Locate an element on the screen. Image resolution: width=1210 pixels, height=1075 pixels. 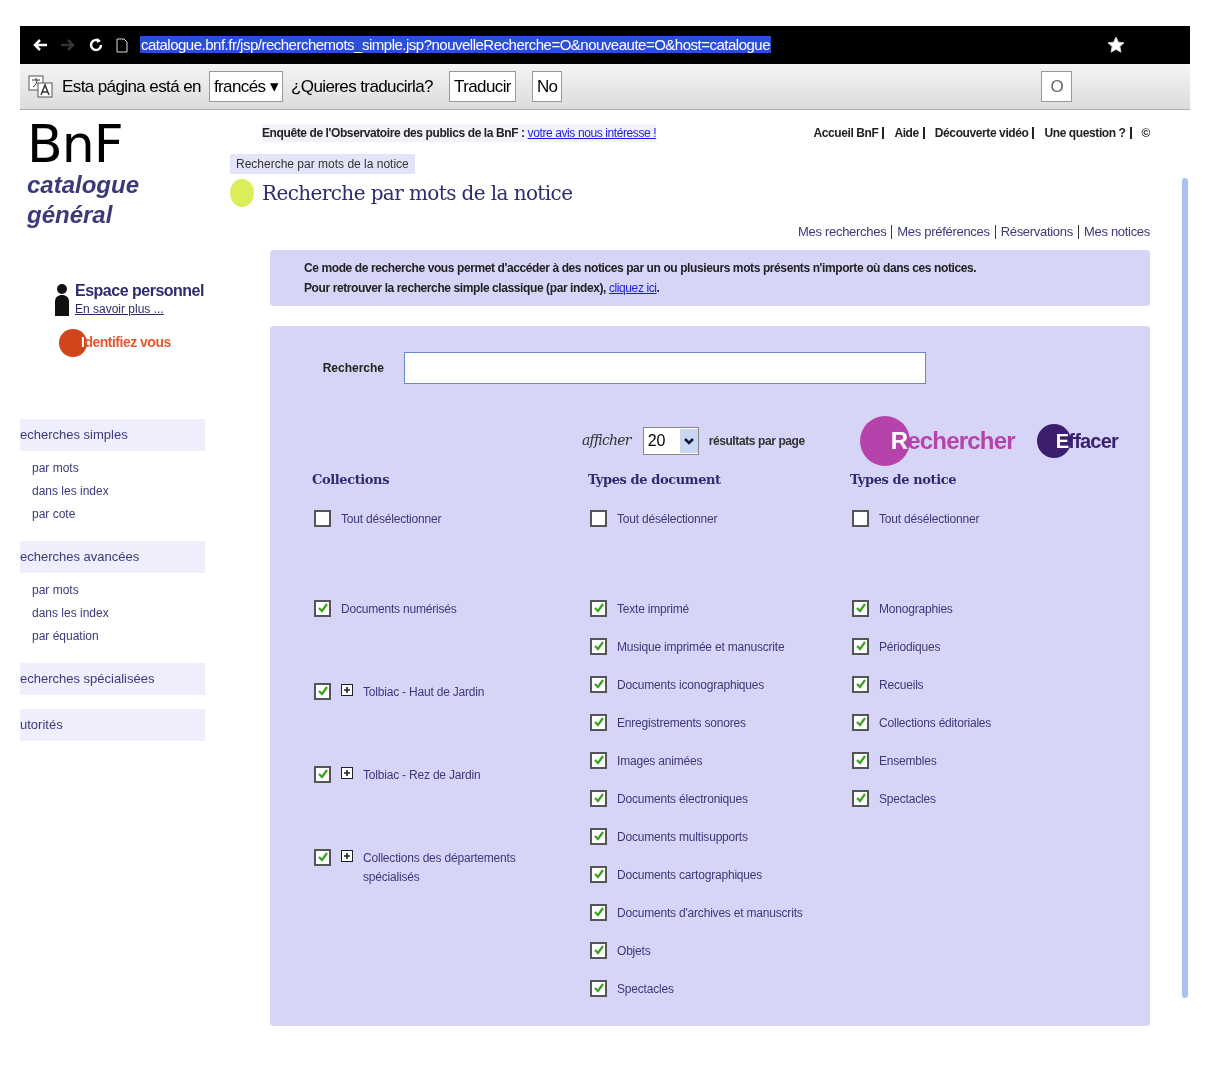
results-label: résultats par page is located at coordinates (756, 441).